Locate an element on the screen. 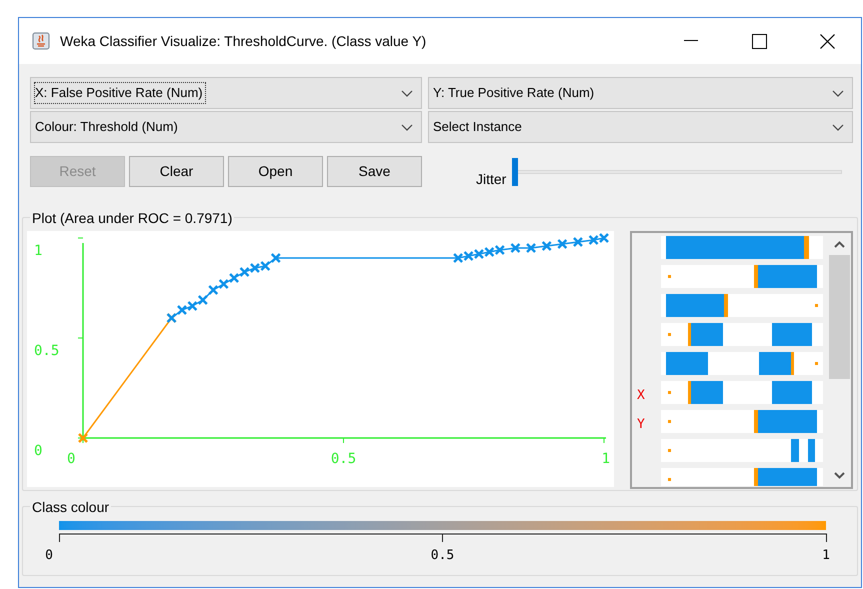  dropdown-value: Y: True Positive Rate (Num) is located at coordinates (513, 93).